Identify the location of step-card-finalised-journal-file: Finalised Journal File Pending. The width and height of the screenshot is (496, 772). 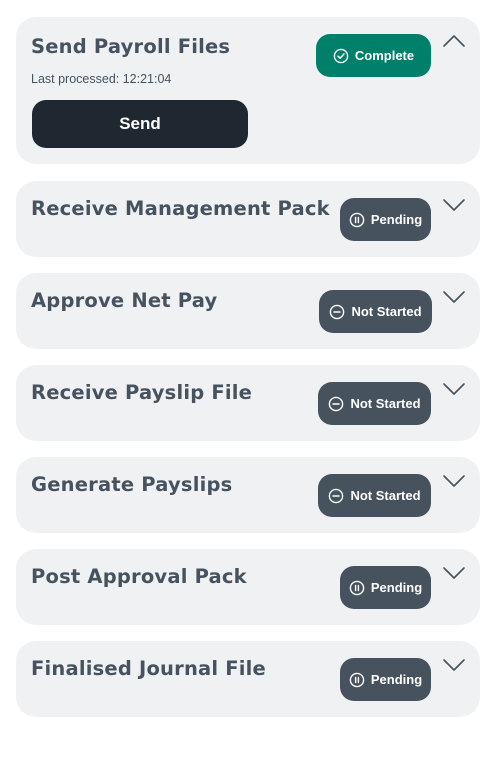
(248, 679).